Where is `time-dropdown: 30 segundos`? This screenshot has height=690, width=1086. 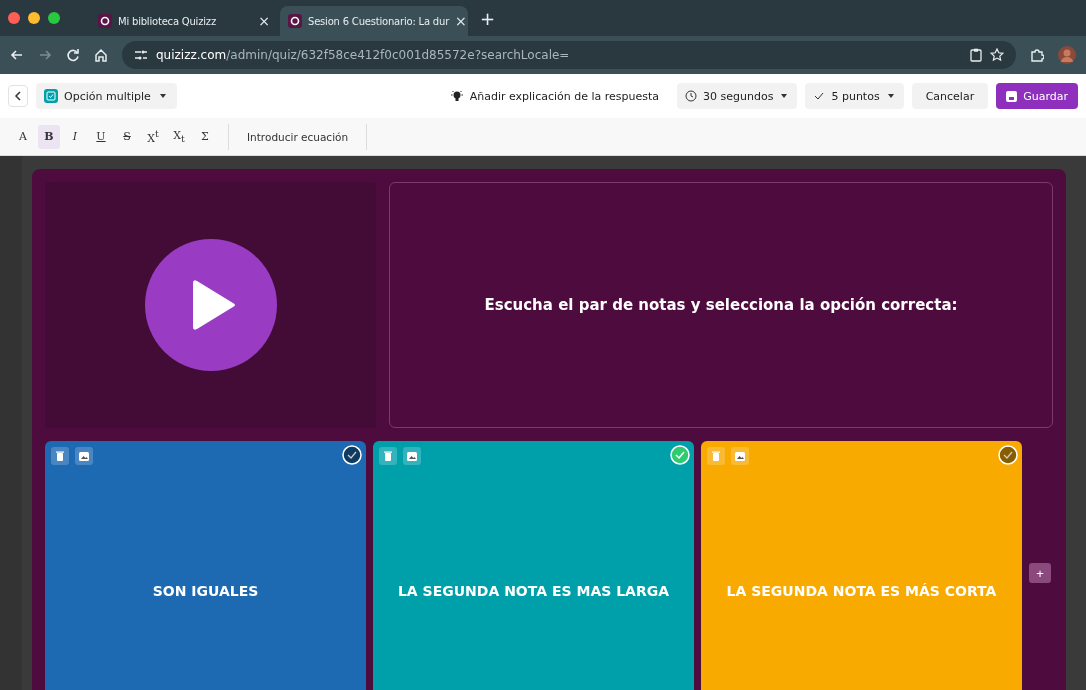 time-dropdown: 30 segundos is located at coordinates (737, 96).